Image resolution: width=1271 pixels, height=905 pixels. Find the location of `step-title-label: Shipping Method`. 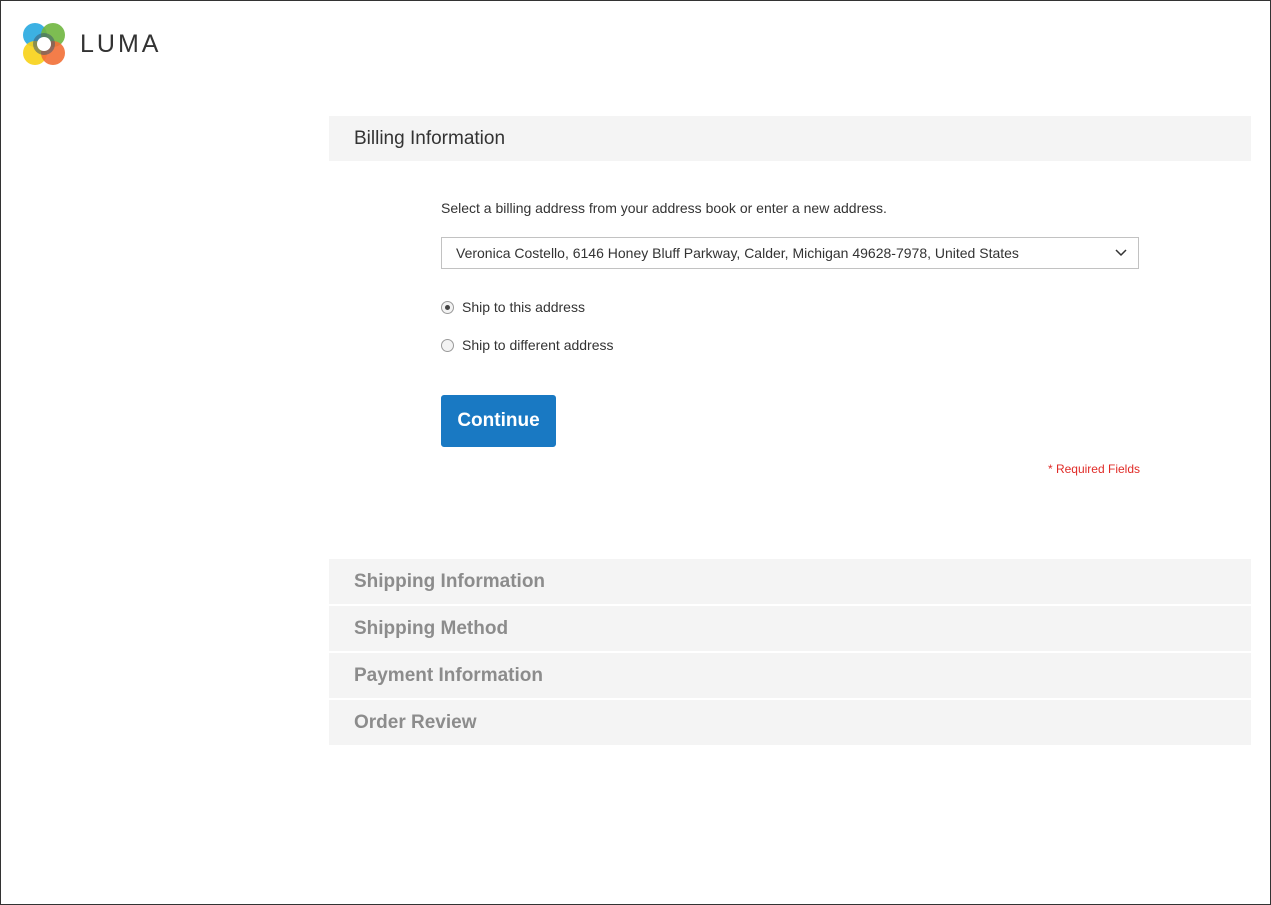

step-title-label: Shipping Method is located at coordinates (431, 628).